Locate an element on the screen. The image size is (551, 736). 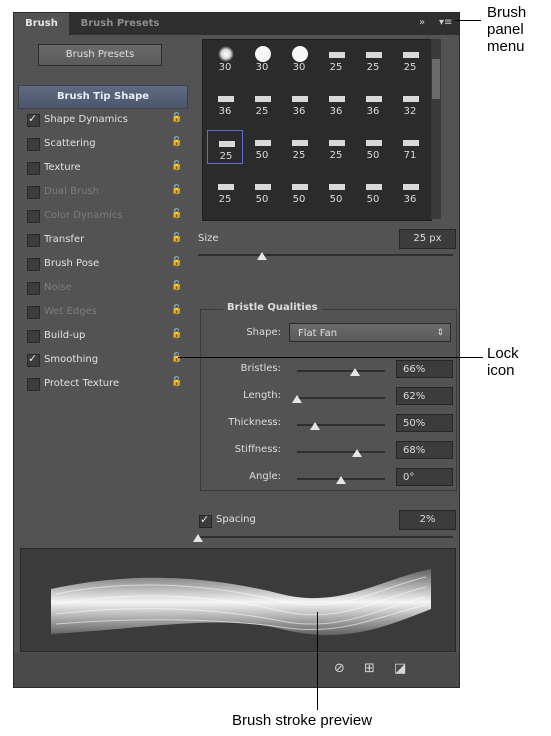
option-brush-pose: Brush Pose 🔓 is located at coordinates (102, 264).